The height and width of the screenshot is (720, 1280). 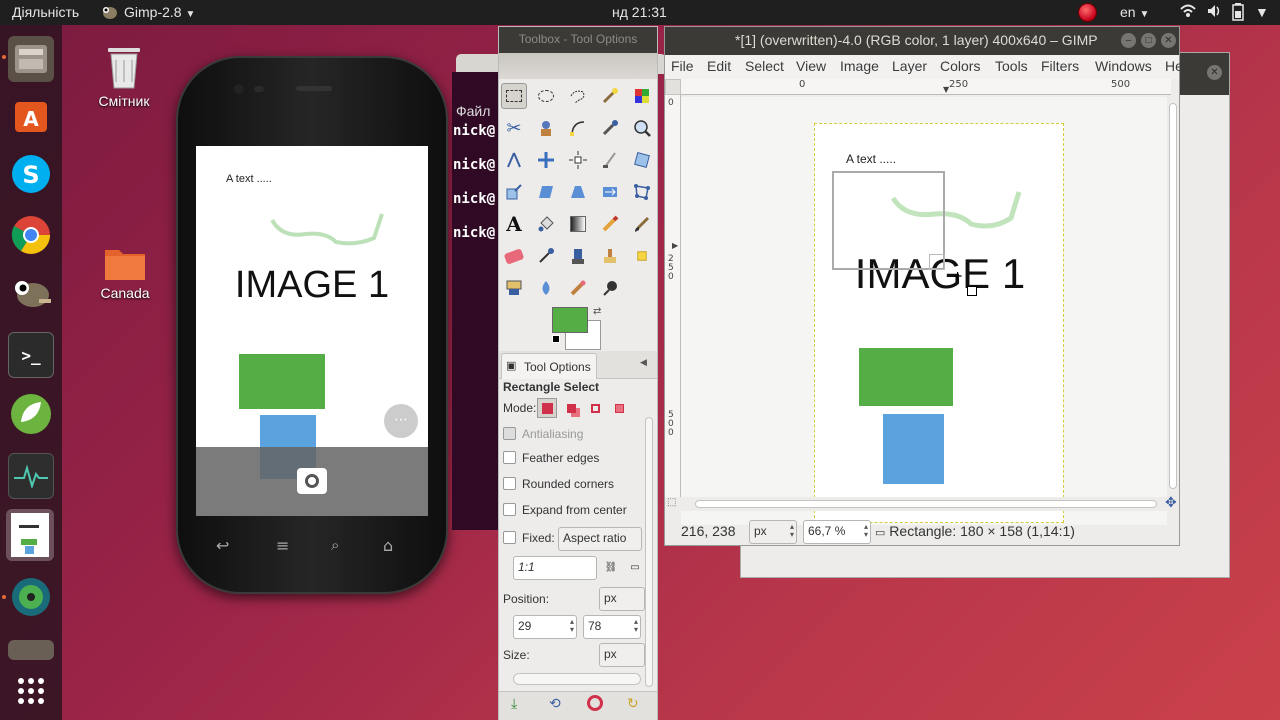 What do you see at coordinates (1123, 66) in the screenshot?
I see `menu-windows: Windows` at bounding box center [1123, 66].